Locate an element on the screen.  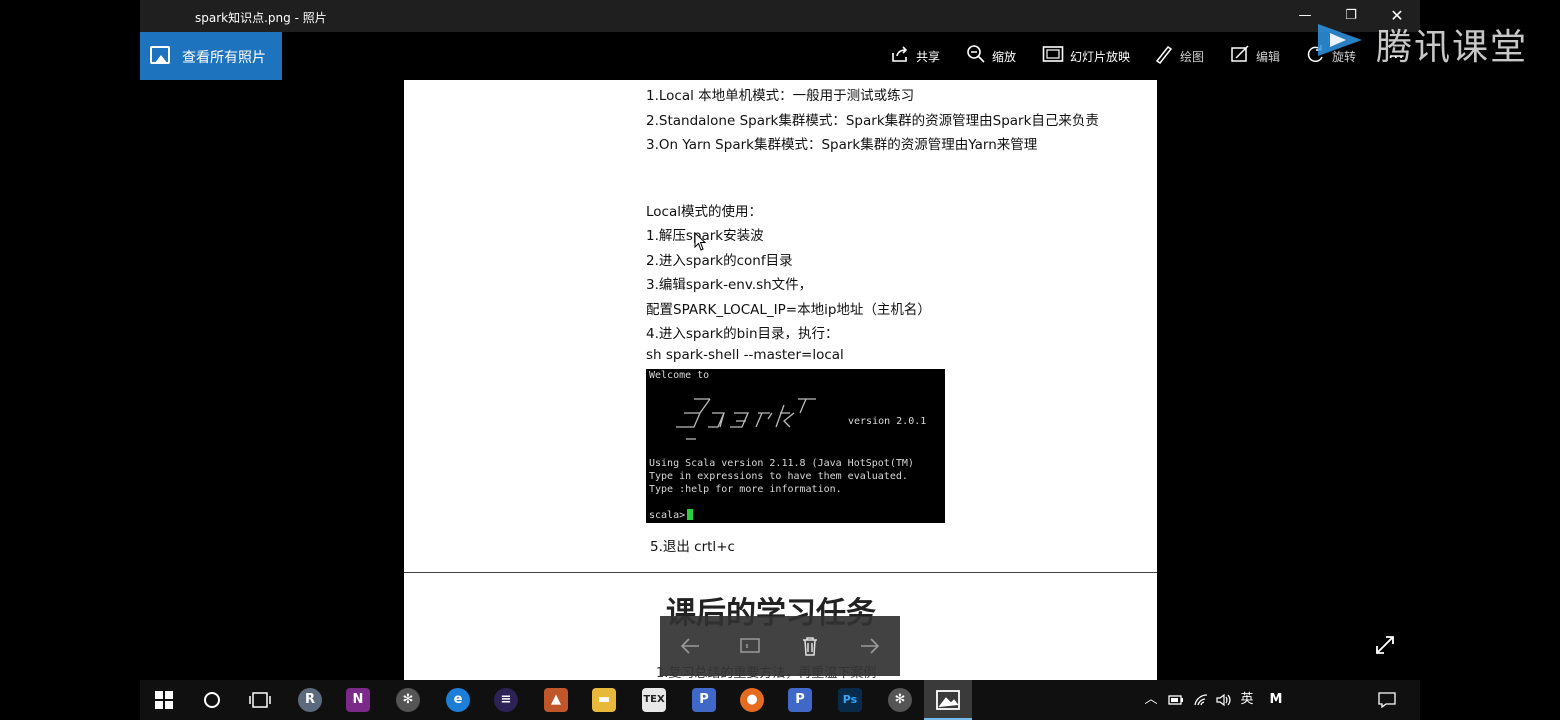
mouse-pointer-icon is located at coordinates (700, 241).